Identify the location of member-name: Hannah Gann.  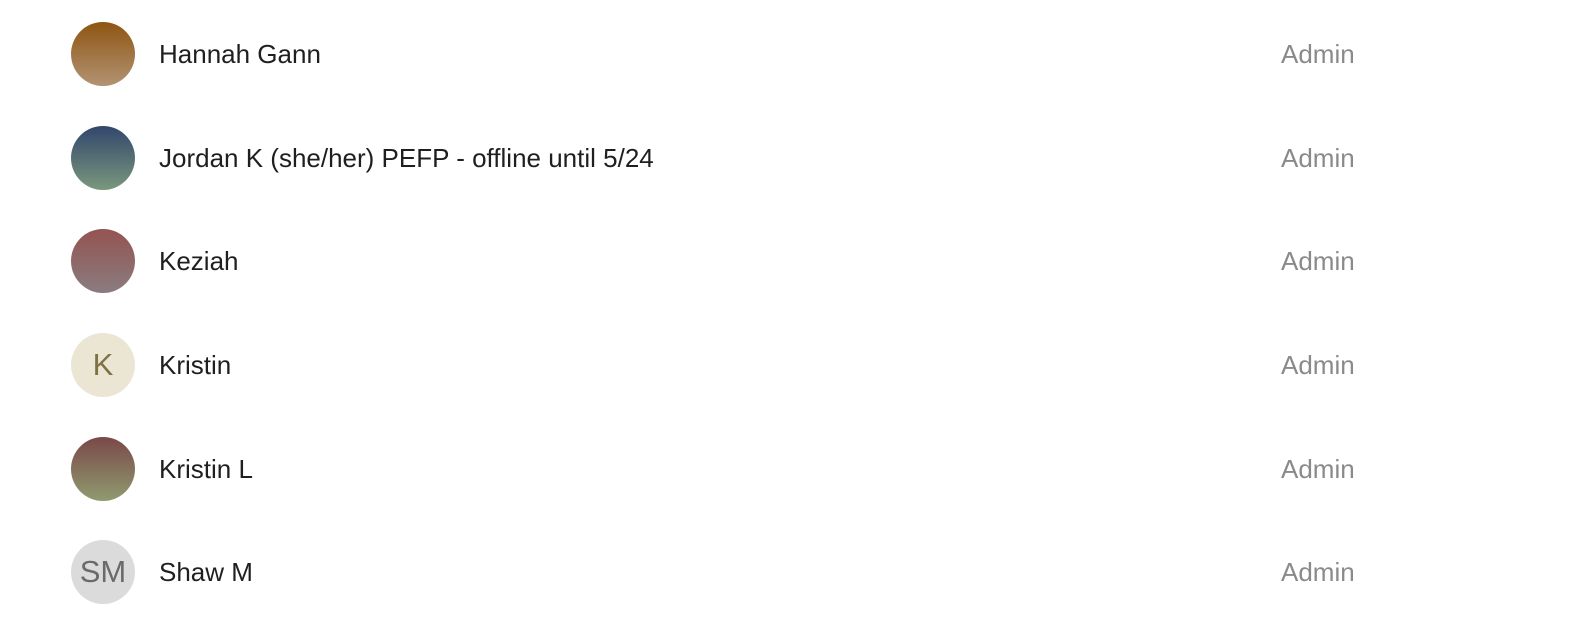
(240, 54).